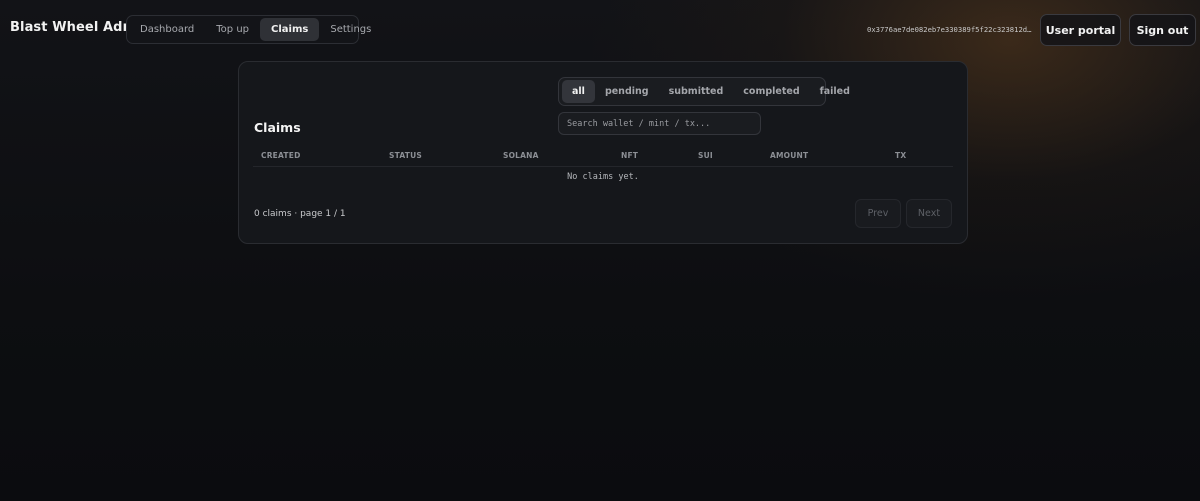 The width and height of the screenshot is (1200, 501). Describe the element at coordinates (521, 155) in the screenshot. I see `column-header-solana: SOLANA` at that location.